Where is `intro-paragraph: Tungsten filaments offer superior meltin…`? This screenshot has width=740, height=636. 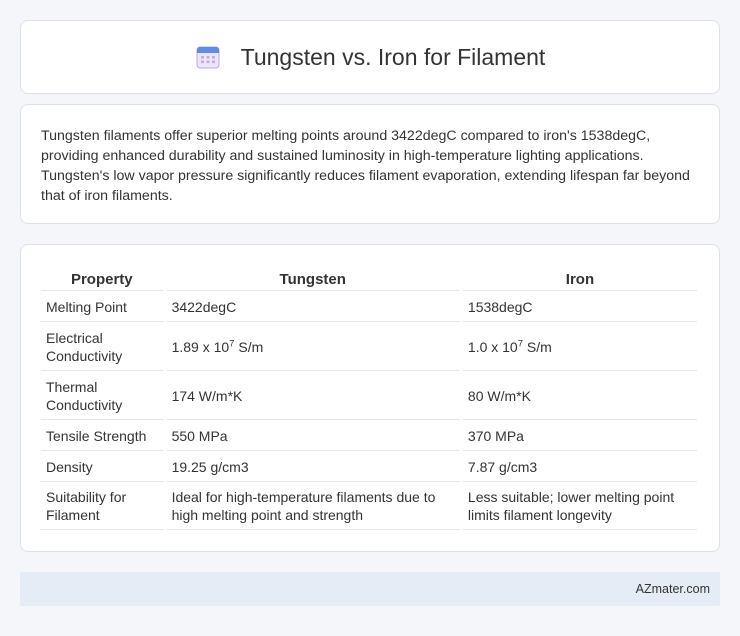 intro-paragraph: Tungsten filaments offer superior meltin… is located at coordinates (365, 166).